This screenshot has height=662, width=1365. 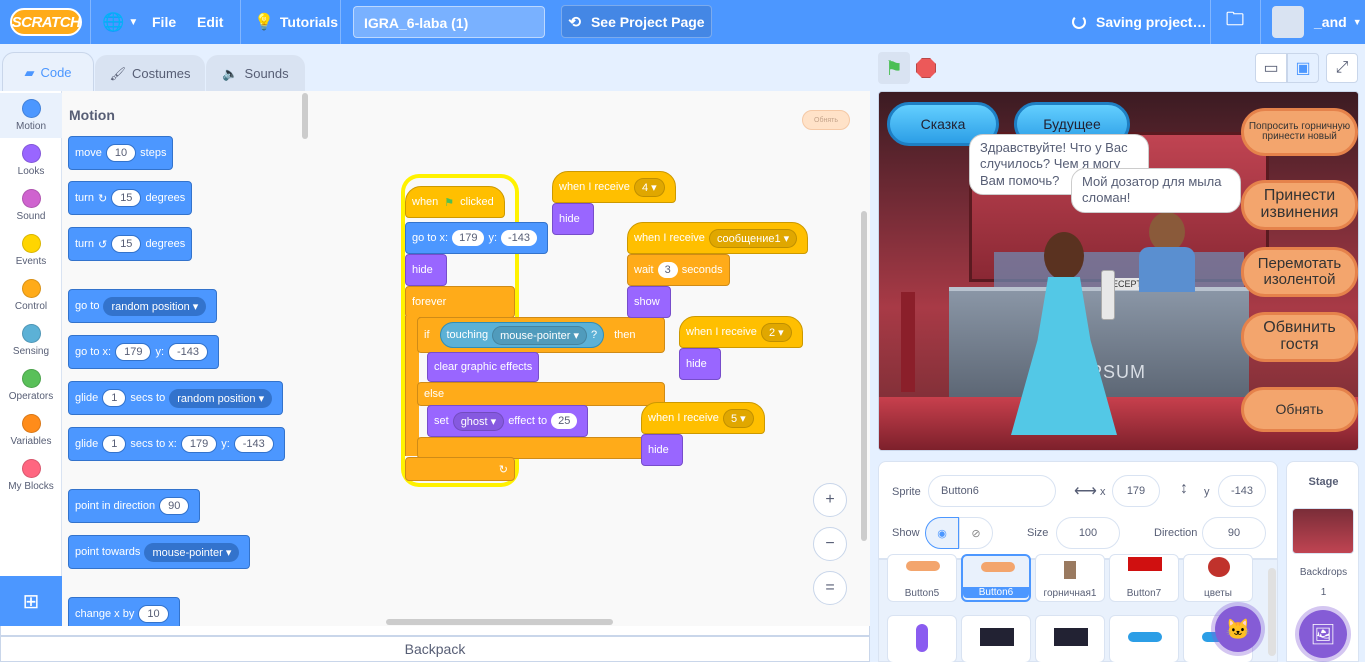 What do you see at coordinates (1299, 205) in the screenshot?
I see `stage-button-apologize: Принести извинения` at bounding box center [1299, 205].